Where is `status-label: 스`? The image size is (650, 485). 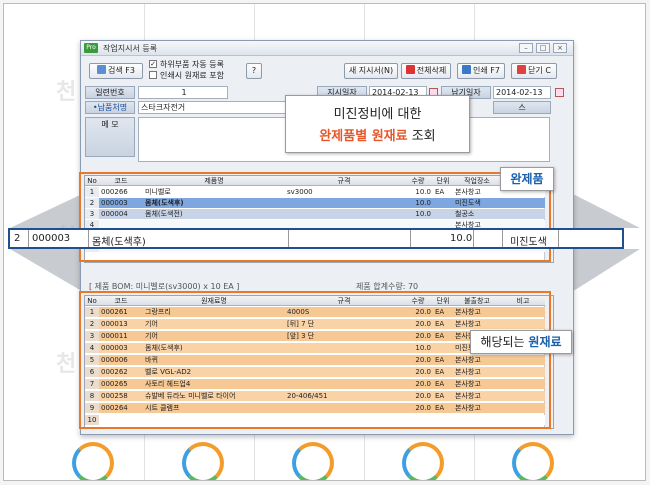 status-label: 스 is located at coordinates (522, 107).